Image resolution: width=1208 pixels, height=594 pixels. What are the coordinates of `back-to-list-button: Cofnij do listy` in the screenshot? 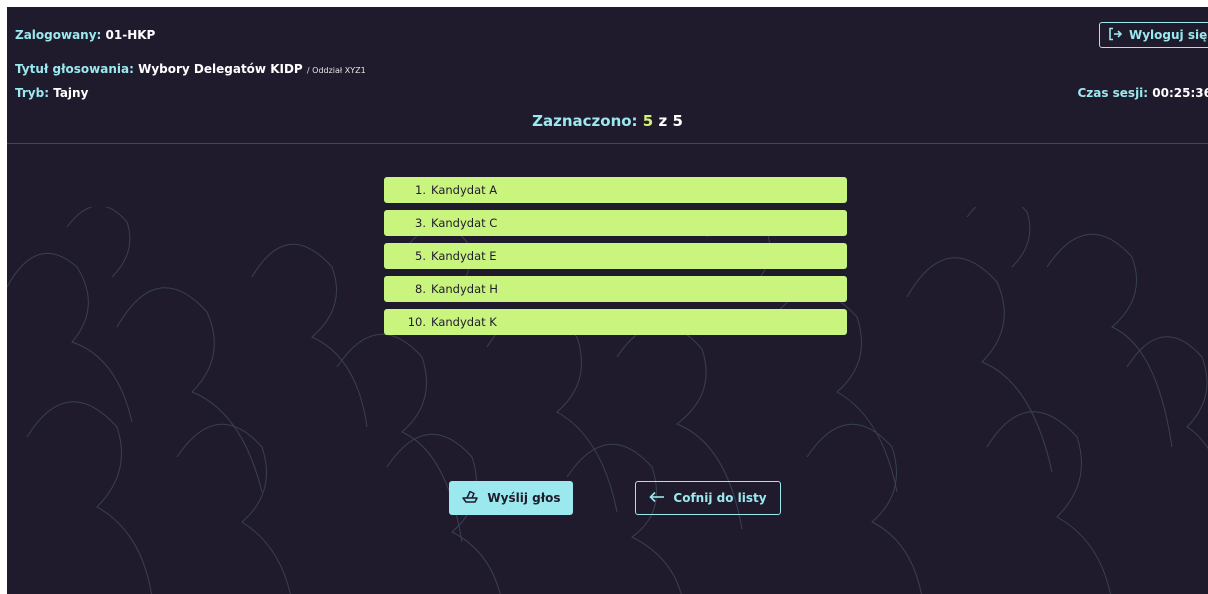 It's located at (708, 498).